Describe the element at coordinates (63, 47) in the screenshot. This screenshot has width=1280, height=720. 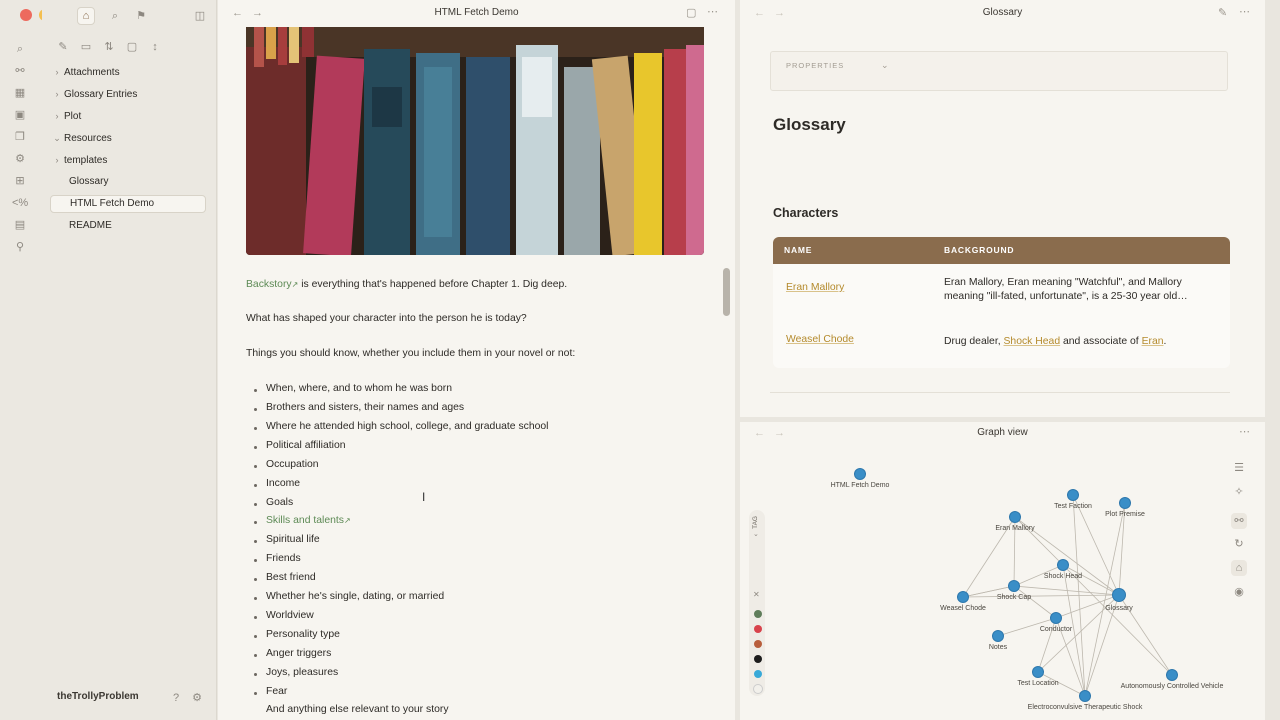
I see `new-note-icon: ✎` at that location.